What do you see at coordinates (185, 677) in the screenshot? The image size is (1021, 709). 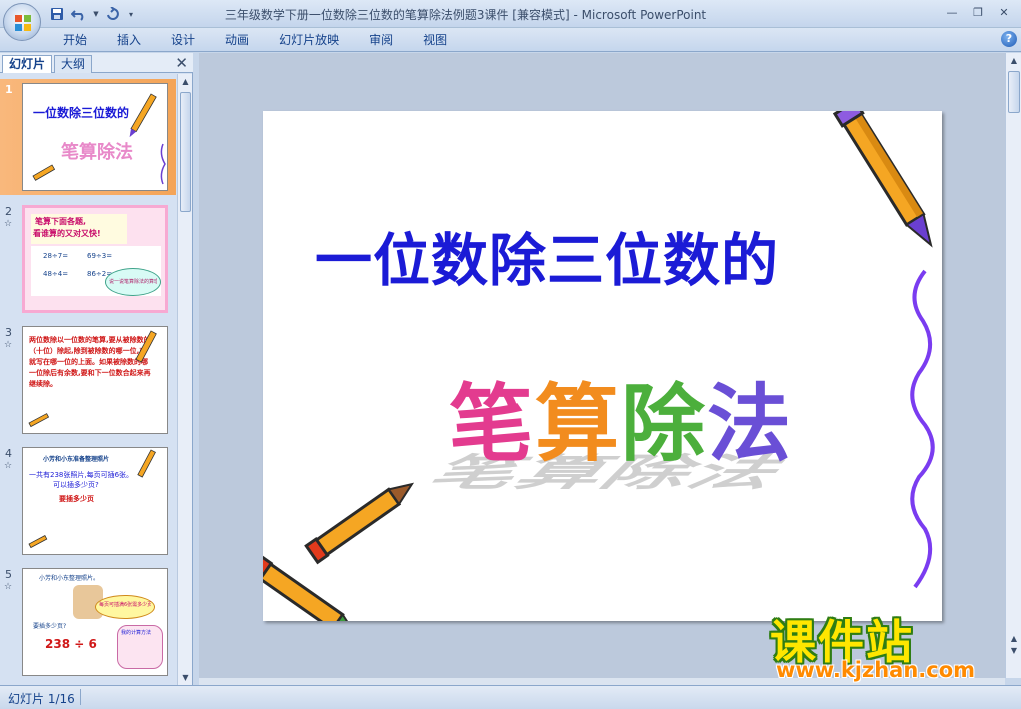 I see `scroll-down-icon: ▼` at bounding box center [185, 677].